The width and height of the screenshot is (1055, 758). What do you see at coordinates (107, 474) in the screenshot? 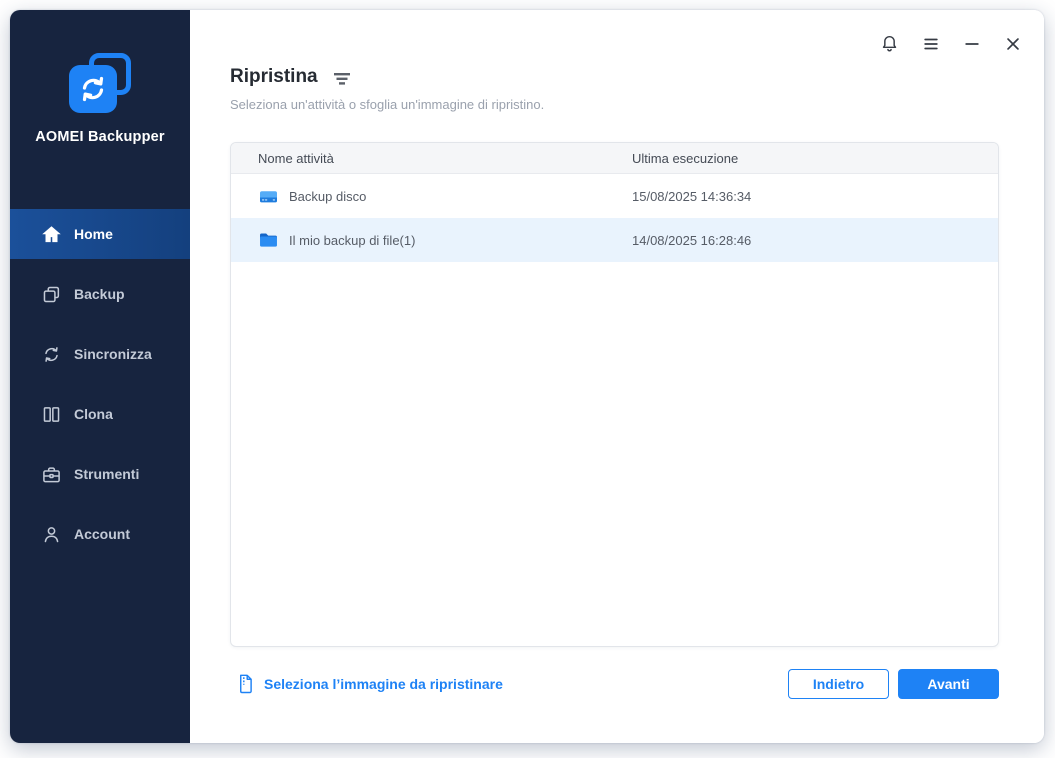
I see `sidebar-item-label: Strumenti` at bounding box center [107, 474].